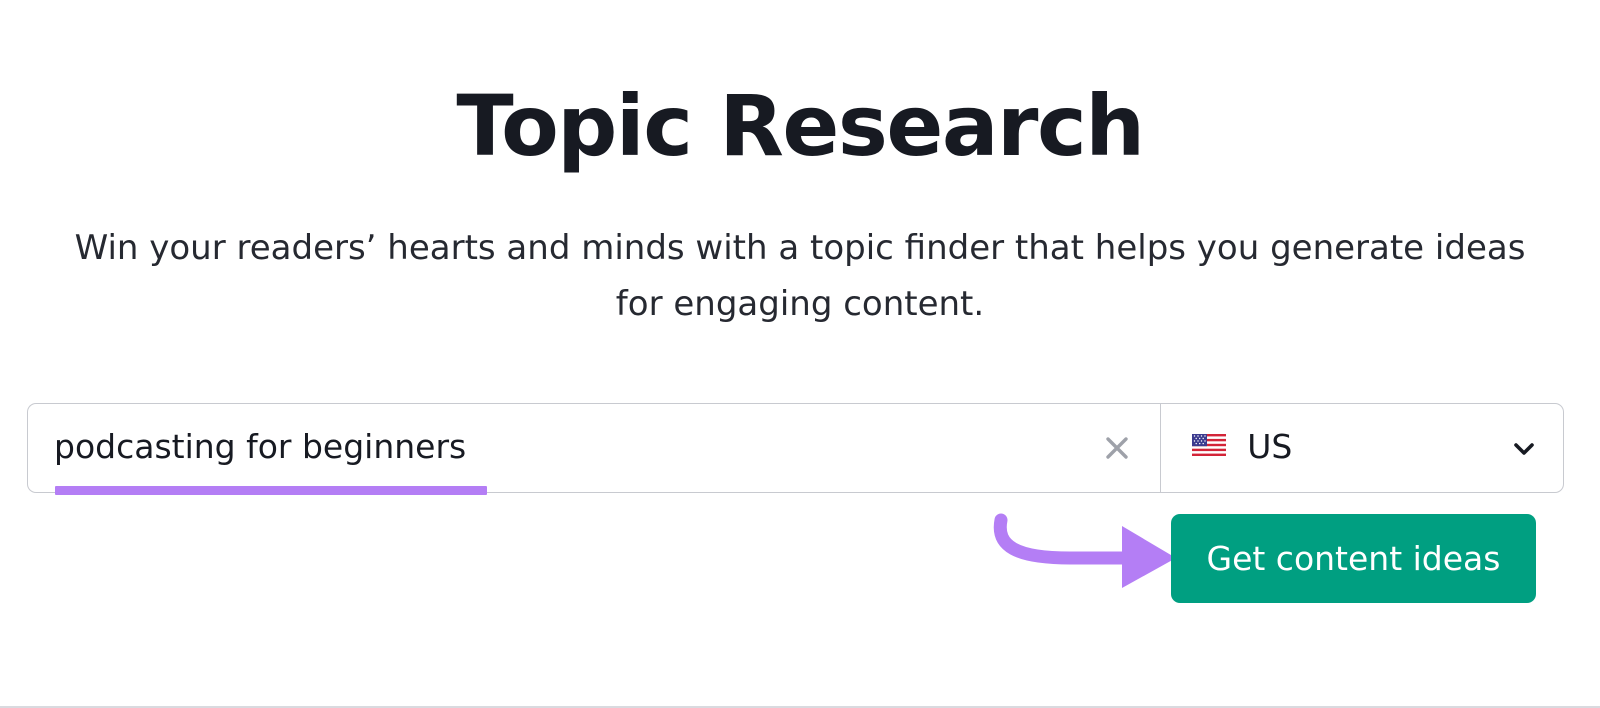 Image resolution: width=1600 pixels, height=708 pixels. I want to click on country-label: US, so click(1270, 446).